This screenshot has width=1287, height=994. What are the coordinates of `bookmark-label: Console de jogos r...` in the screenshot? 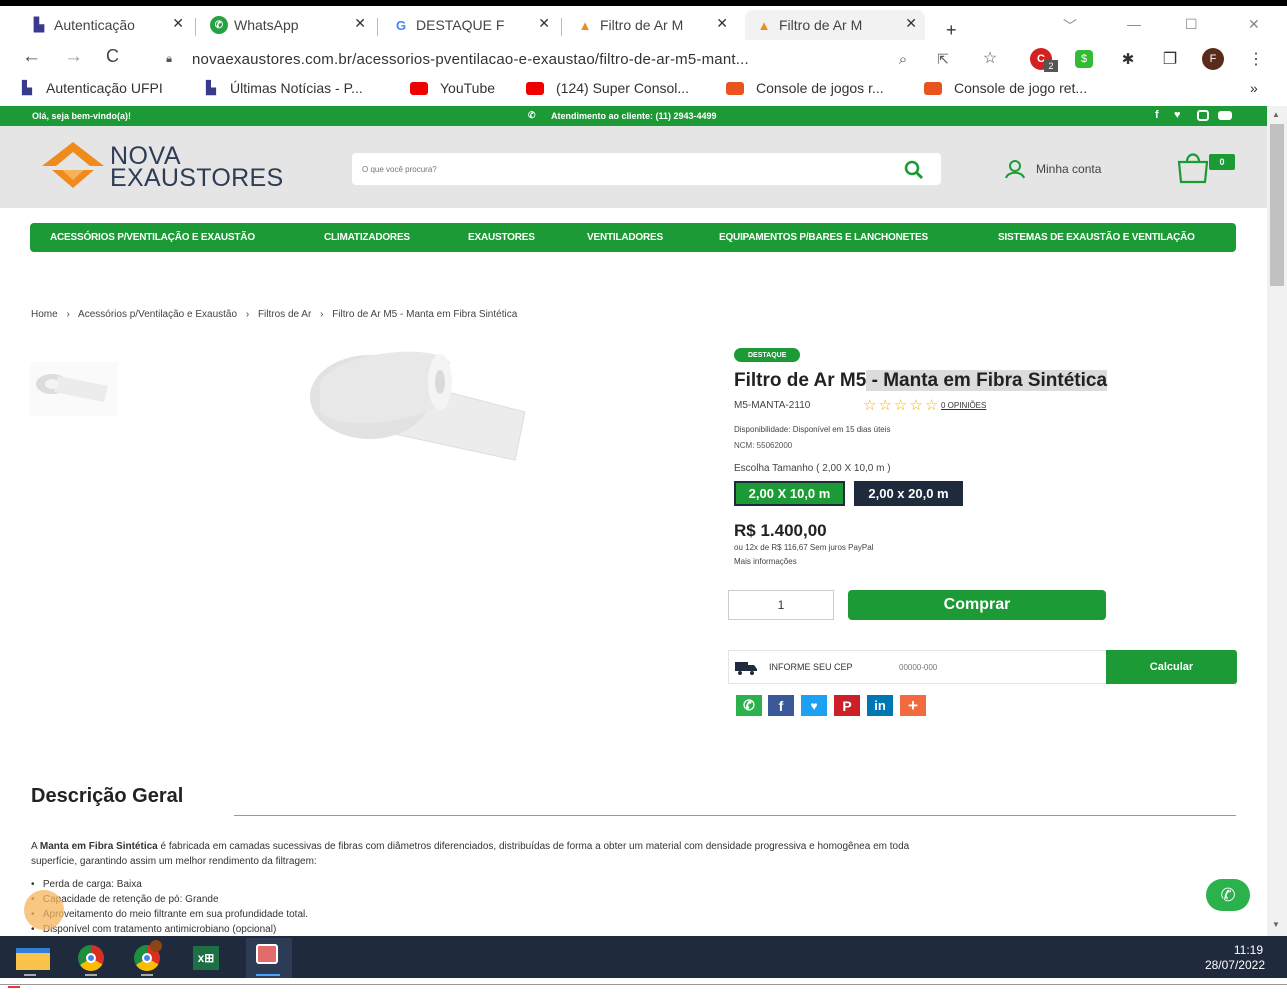 It's located at (820, 88).